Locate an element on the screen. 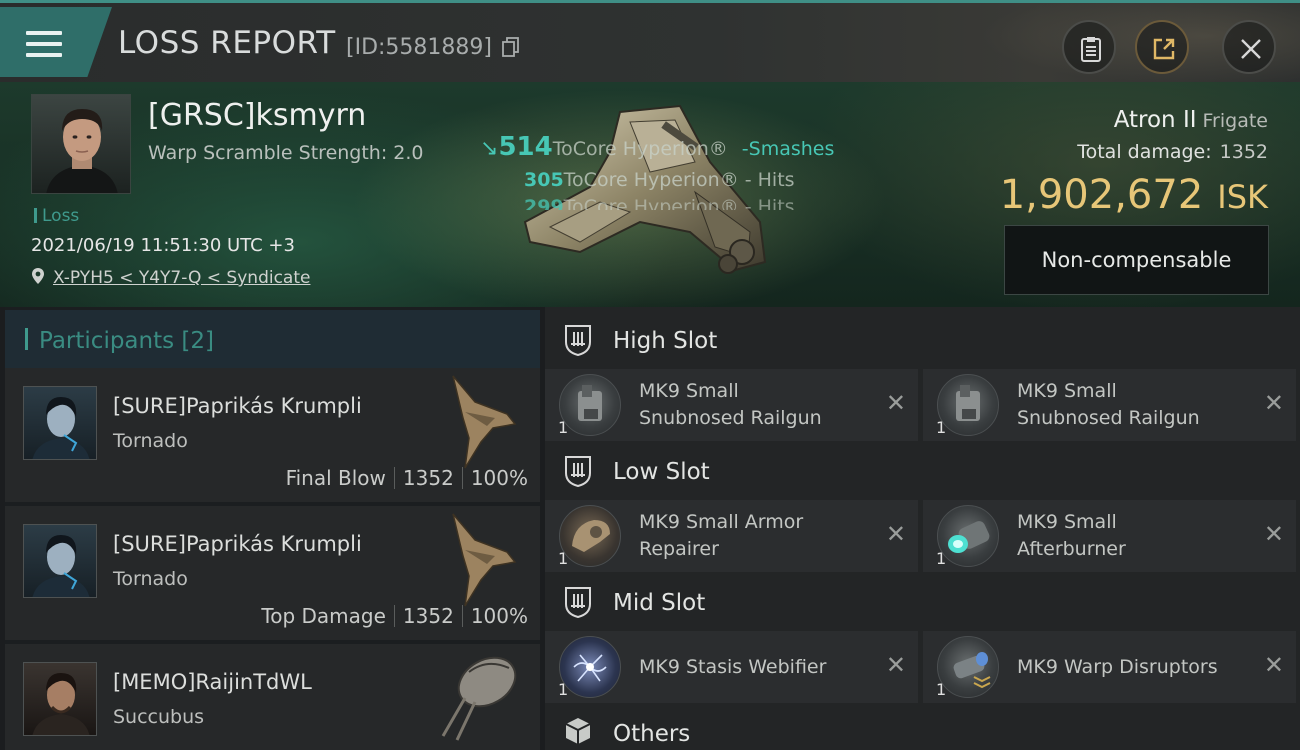 This screenshot has height=750, width=1300. armor-repairer-icon is located at coordinates (590, 536).